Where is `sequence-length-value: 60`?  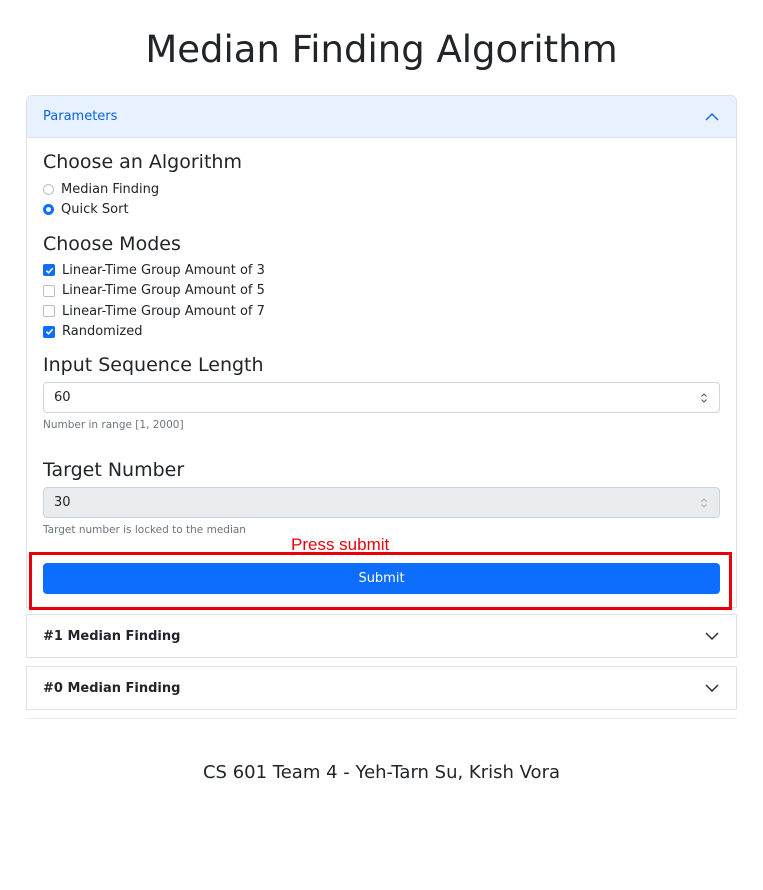
sequence-length-value: 60 is located at coordinates (62, 397).